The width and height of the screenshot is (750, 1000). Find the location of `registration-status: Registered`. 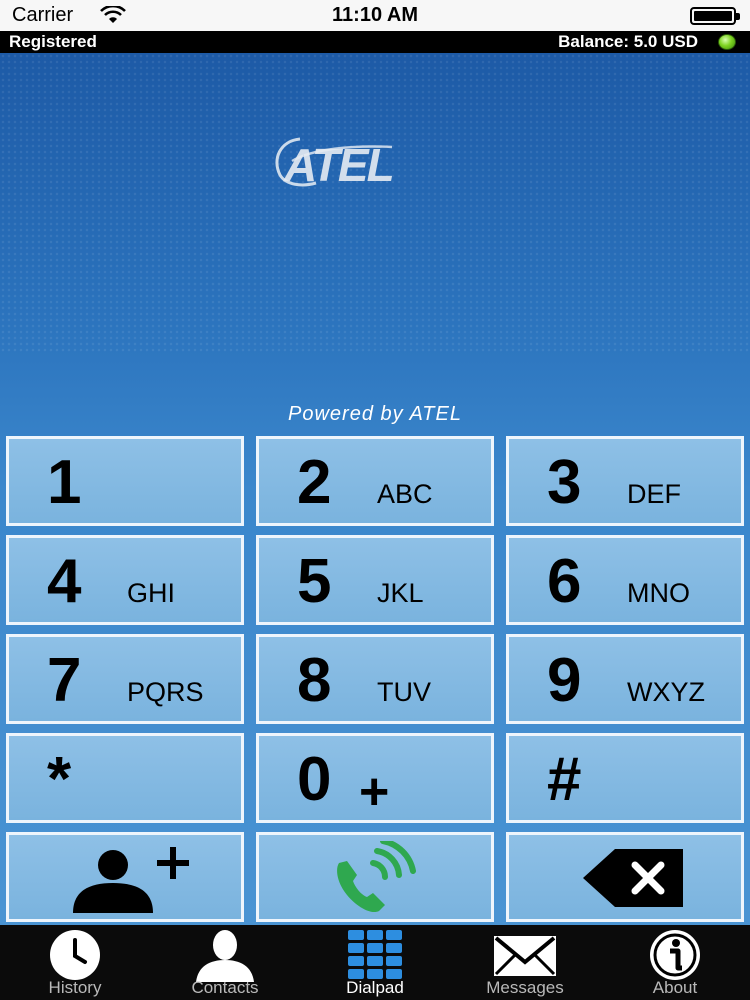

registration-status: Registered is located at coordinates (53, 41).